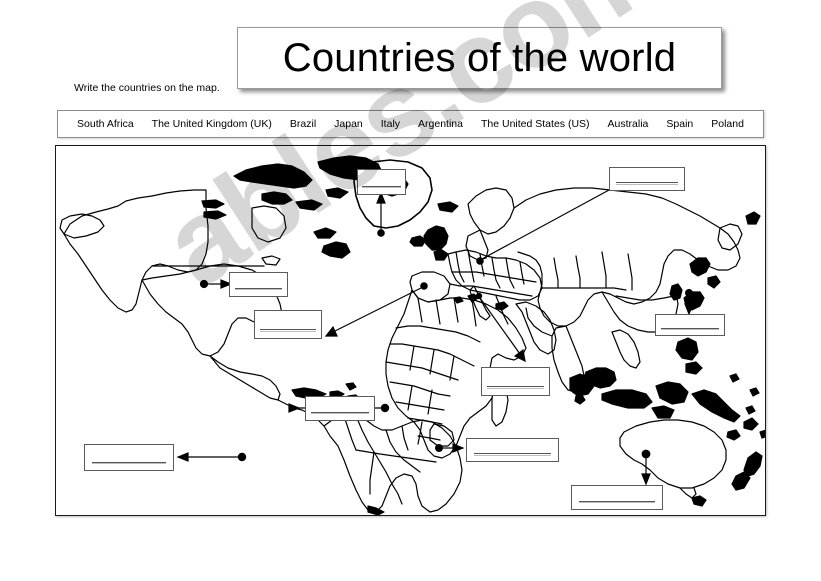  What do you see at coordinates (617, 497) in the screenshot?
I see `answer-box-australia` at bounding box center [617, 497].